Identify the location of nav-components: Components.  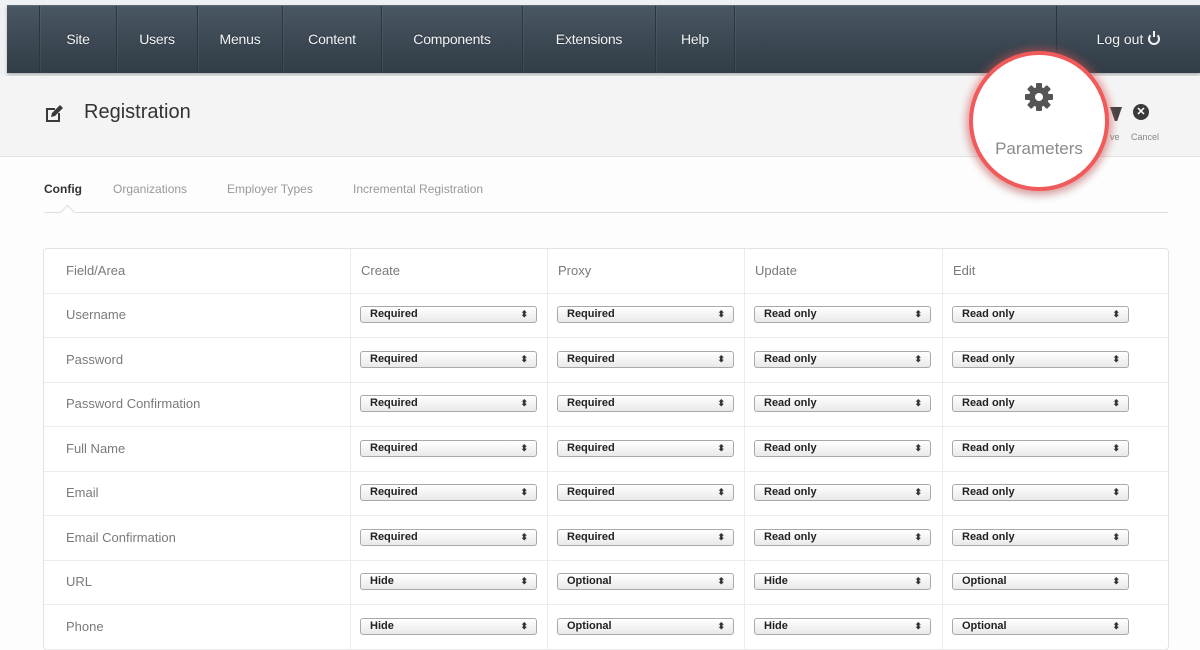
(452, 39).